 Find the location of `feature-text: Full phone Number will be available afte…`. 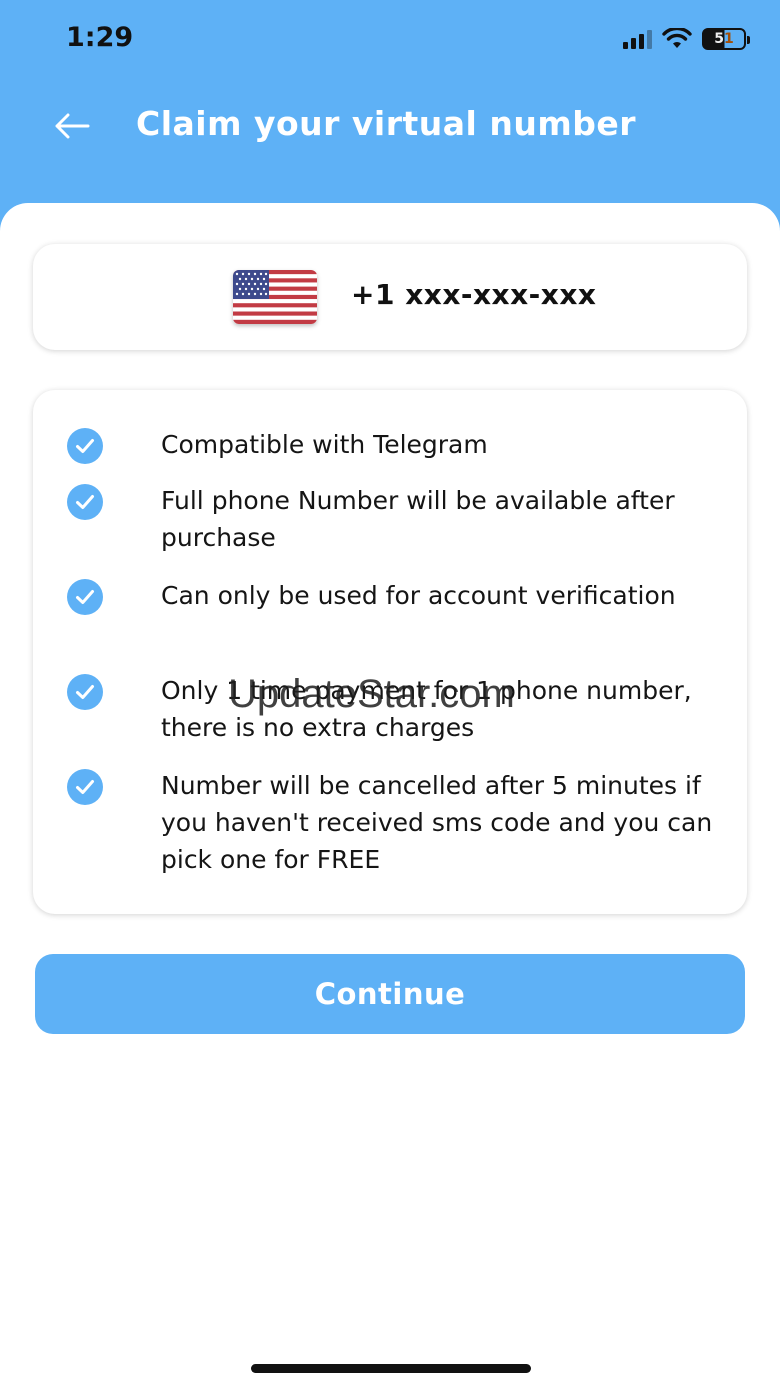

feature-text: Full phone Number will be available afte… is located at coordinates (418, 519).